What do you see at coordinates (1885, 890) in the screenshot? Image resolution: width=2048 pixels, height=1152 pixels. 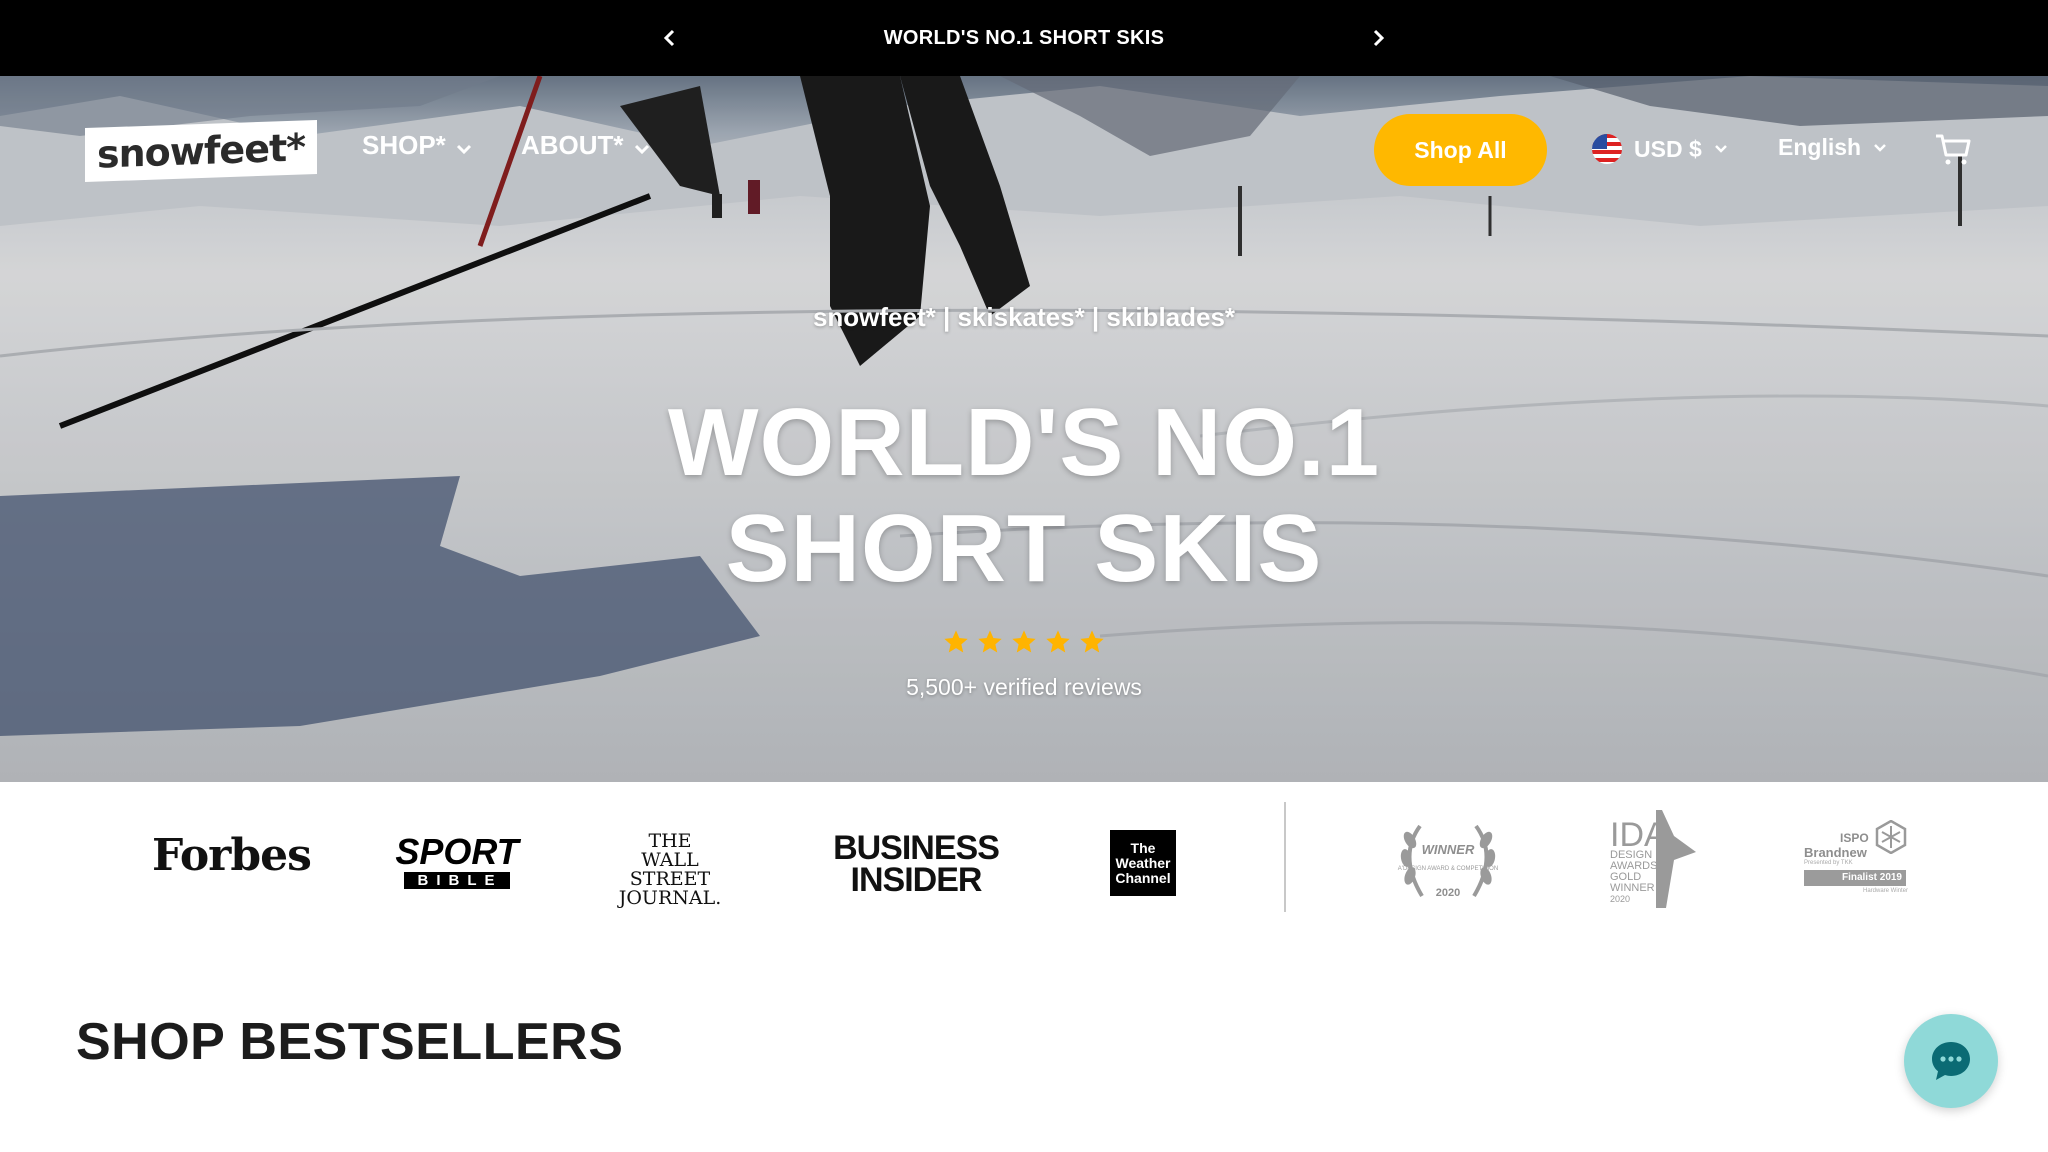 I see `ispo-category: Hardware Winter` at bounding box center [1885, 890].